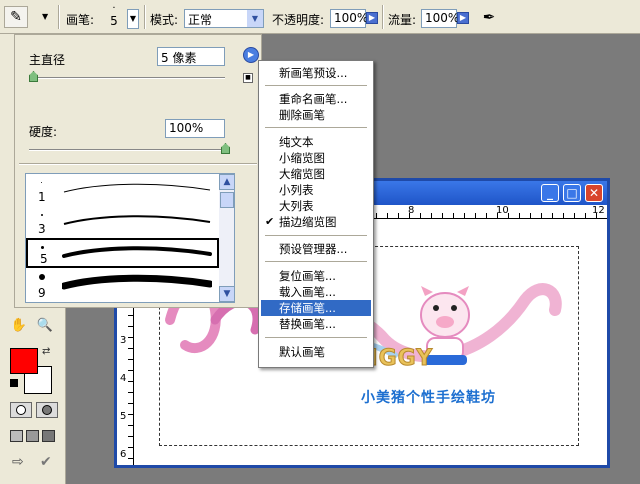 The width and height of the screenshot is (640, 484). I want to click on checkmark-icon: ✔, so click(270, 221).